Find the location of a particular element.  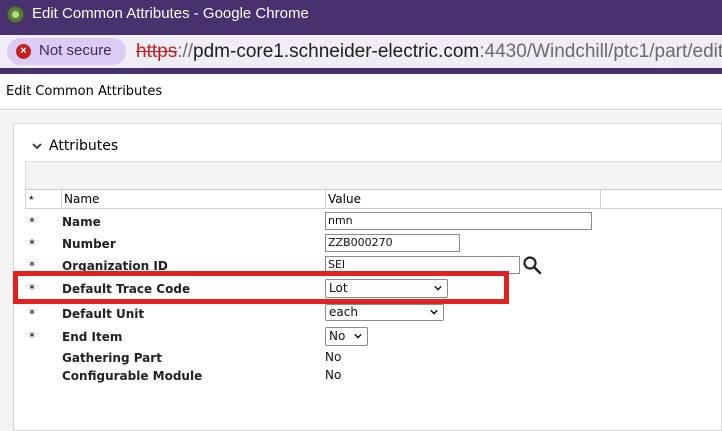

chrome-app-icon is located at coordinates (15, 14).